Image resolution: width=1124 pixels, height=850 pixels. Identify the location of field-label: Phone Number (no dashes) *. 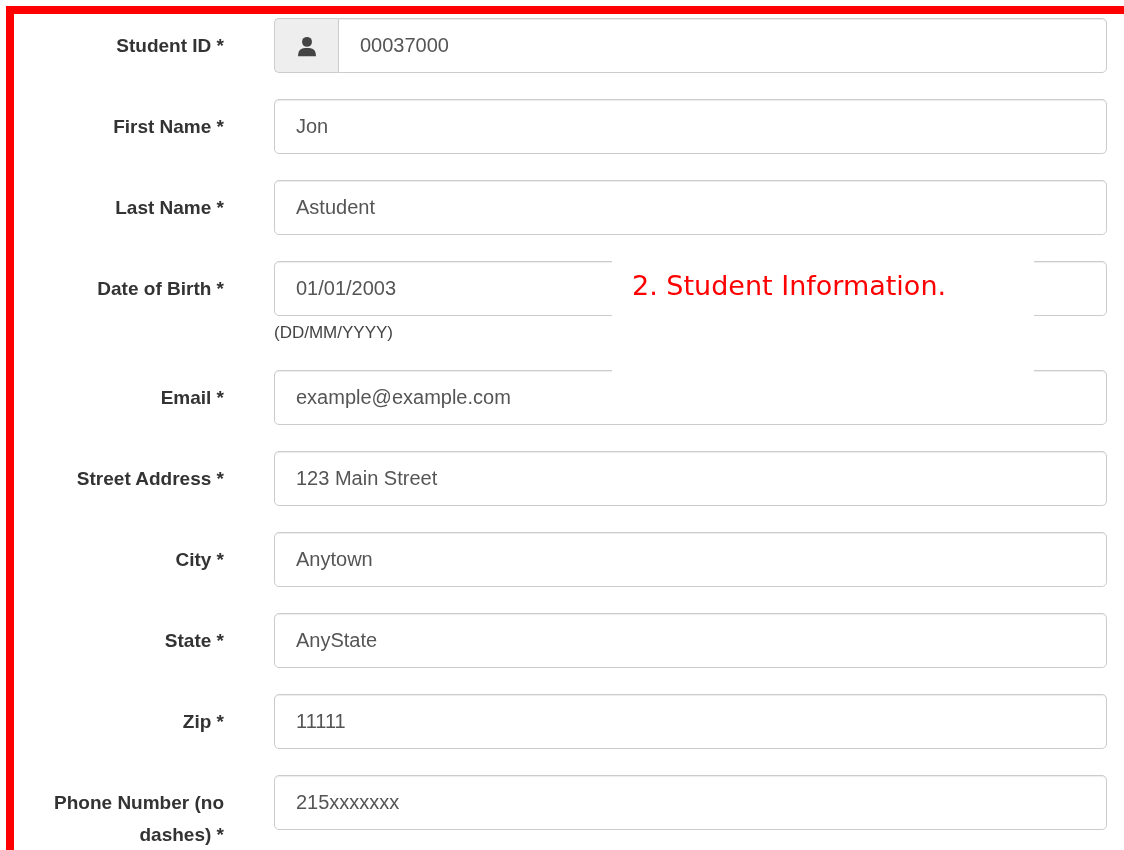
(138, 819).